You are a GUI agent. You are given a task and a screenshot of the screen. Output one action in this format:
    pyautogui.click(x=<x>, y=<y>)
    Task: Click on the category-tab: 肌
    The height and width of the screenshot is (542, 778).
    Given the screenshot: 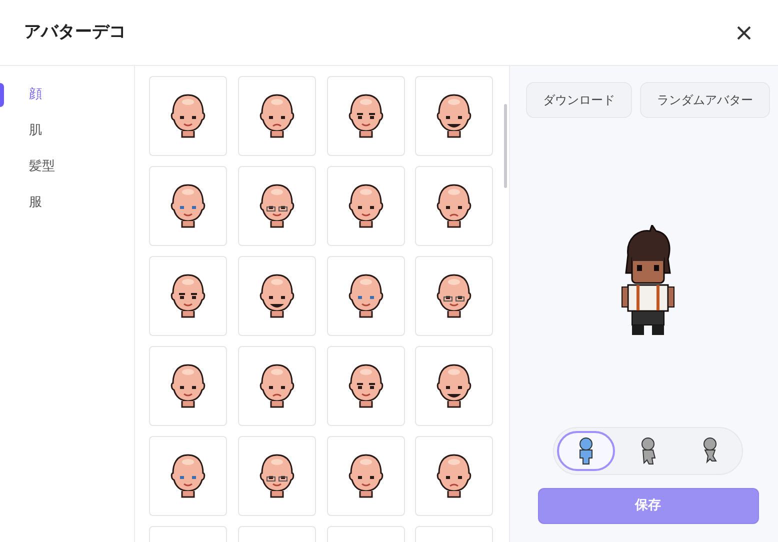 What is the action you would take?
    pyautogui.click(x=35, y=131)
    